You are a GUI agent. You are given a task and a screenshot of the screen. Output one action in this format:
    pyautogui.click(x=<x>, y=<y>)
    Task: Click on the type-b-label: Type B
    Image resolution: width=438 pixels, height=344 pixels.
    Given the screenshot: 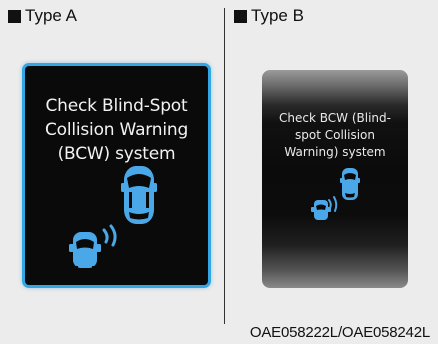 What is the action you would take?
    pyautogui.click(x=269, y=16)
    